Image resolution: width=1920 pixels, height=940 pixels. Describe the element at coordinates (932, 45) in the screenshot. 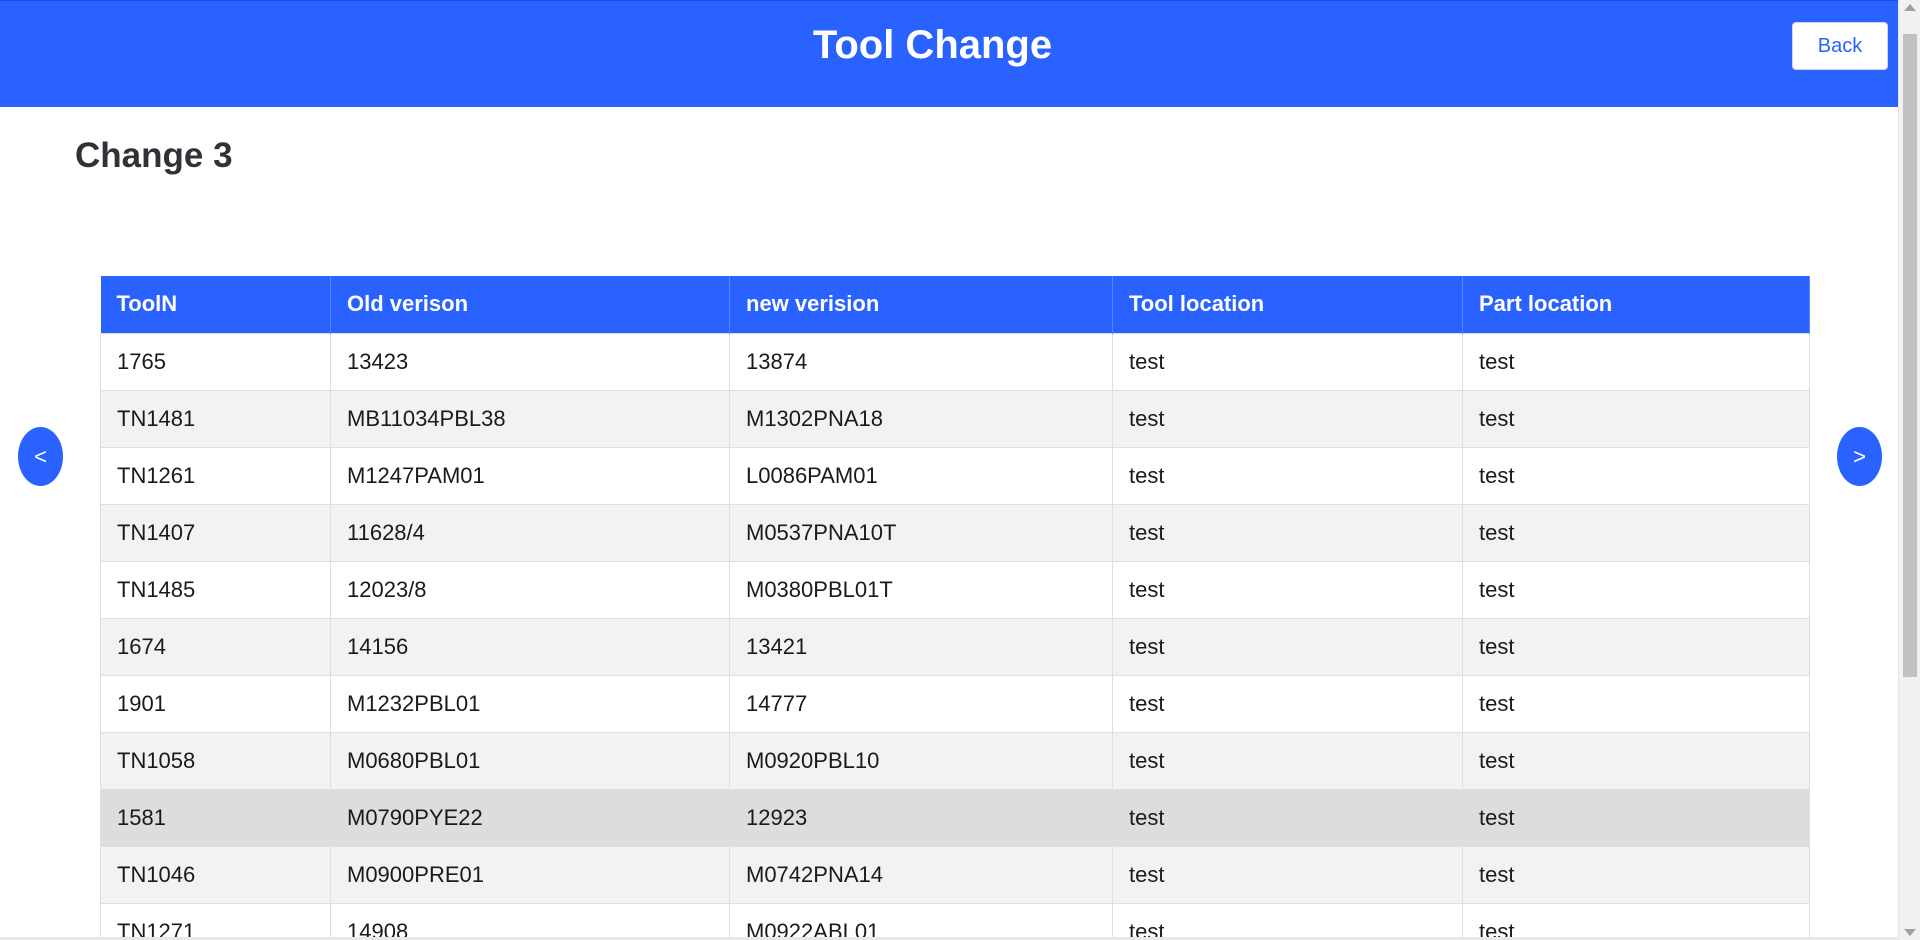

I see `page-title: Tool Change` at that location.